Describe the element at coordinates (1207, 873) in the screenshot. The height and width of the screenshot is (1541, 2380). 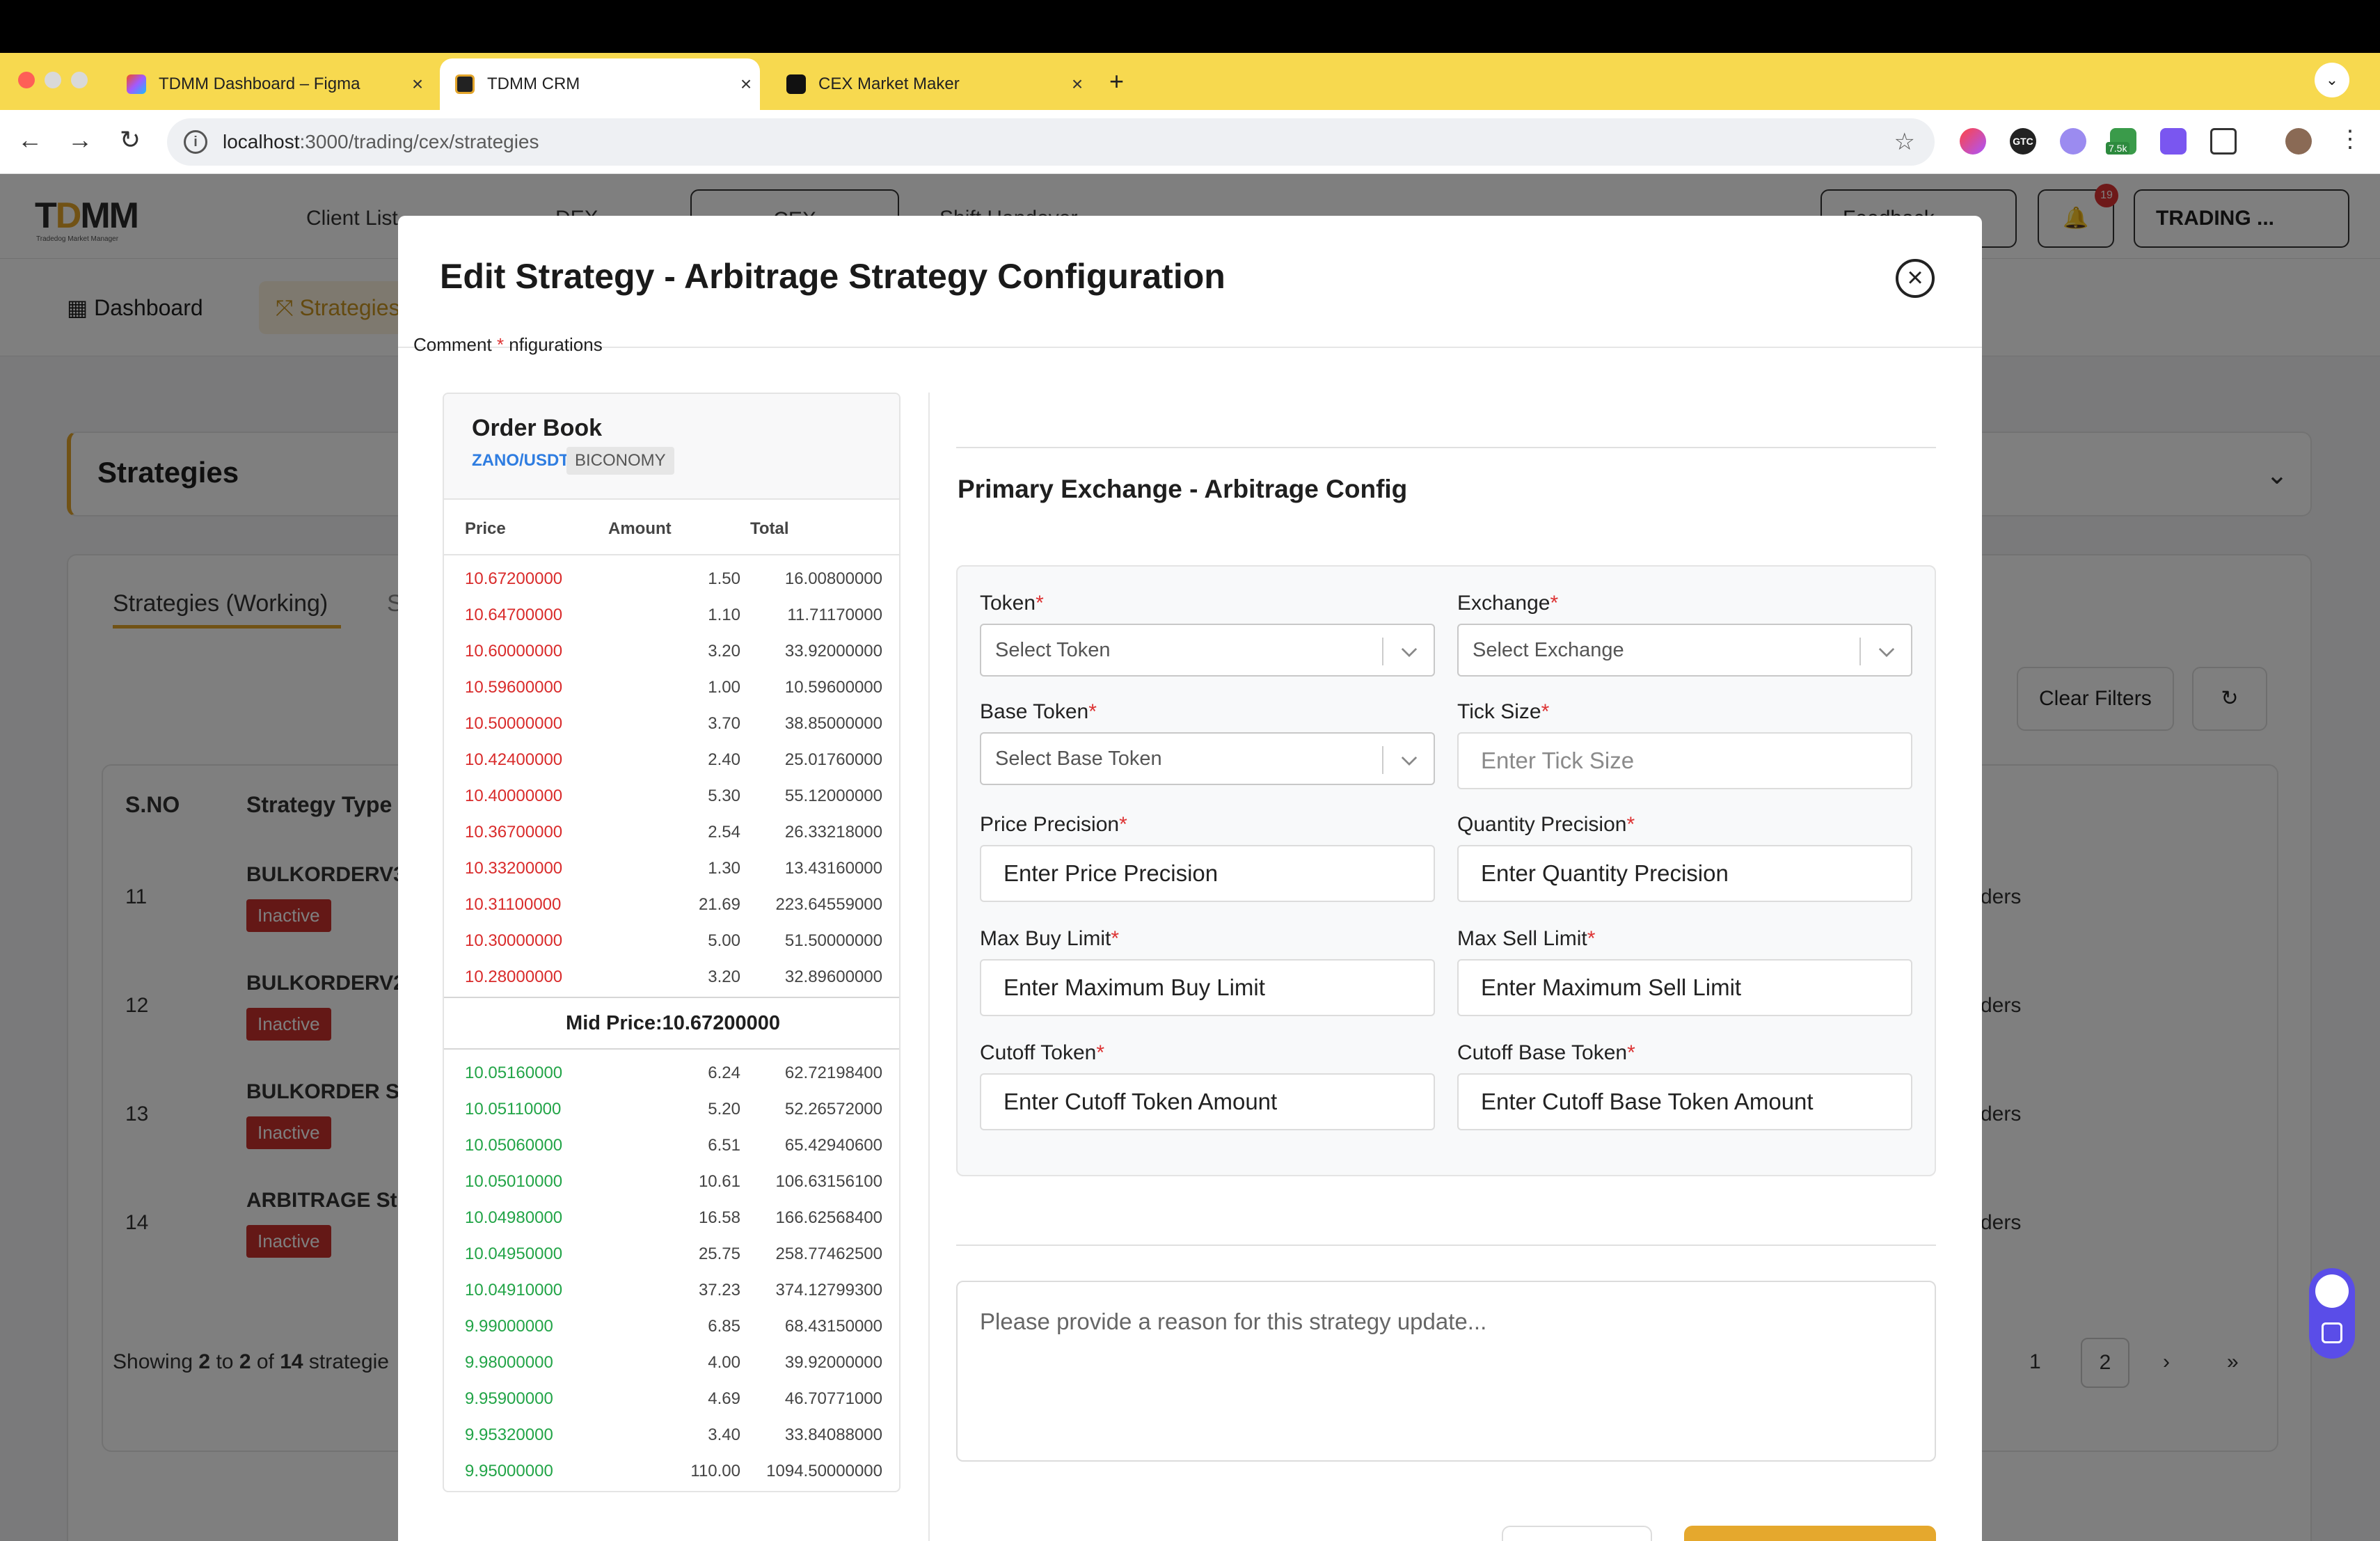
I see `price-precision-input` at that location.